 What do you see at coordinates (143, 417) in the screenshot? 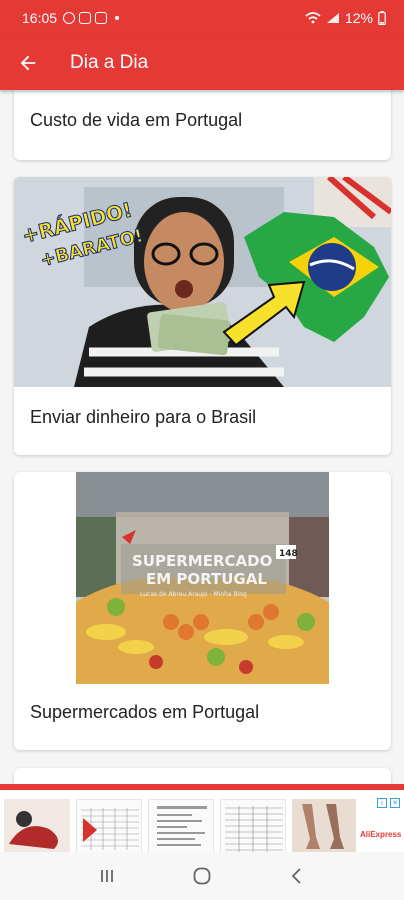
I see `article-title: Enviar dinheiro para o Brasil` at bounding box center [143, 417].